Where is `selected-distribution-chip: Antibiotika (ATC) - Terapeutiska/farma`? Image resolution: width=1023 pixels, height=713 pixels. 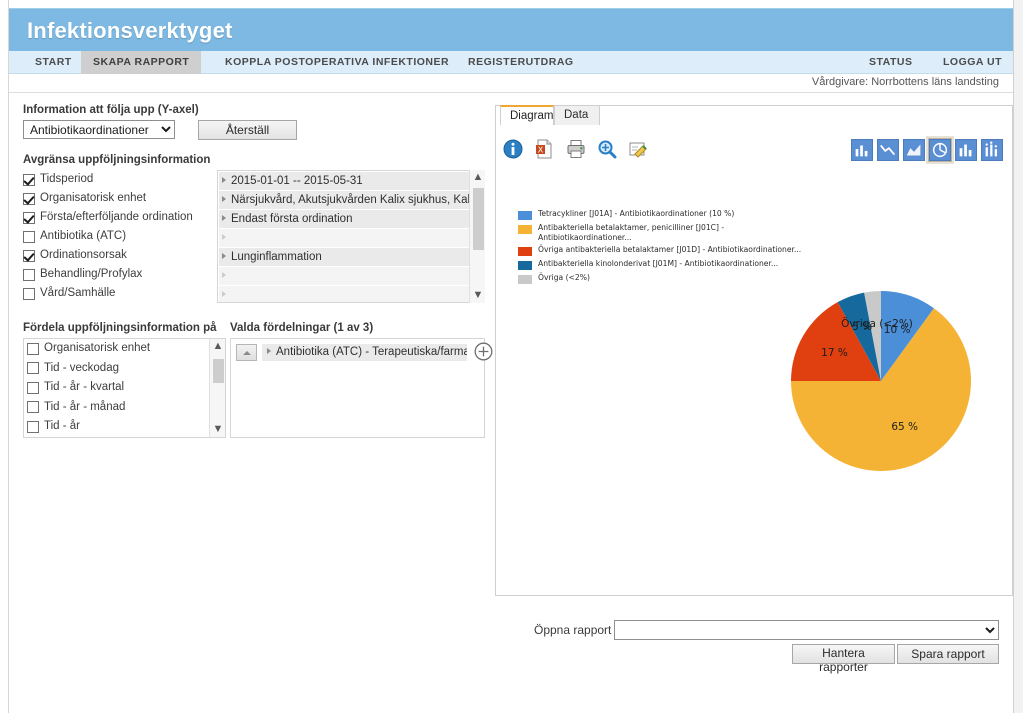
selected-distribution-chip: Antibiotika (ATC) - Terapeutiska/farma is located at coordinates (364, 352).